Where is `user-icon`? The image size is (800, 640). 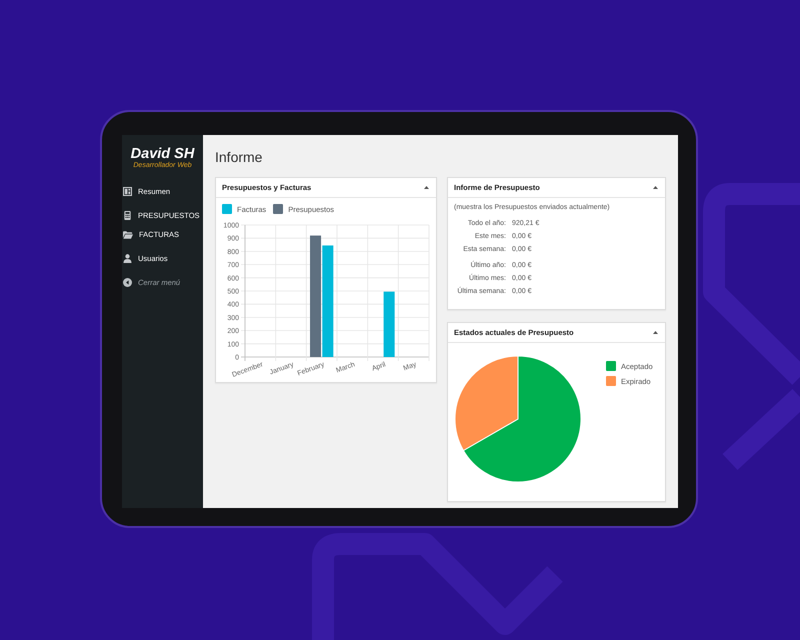 user-icon is located at coordinates (127, 258).